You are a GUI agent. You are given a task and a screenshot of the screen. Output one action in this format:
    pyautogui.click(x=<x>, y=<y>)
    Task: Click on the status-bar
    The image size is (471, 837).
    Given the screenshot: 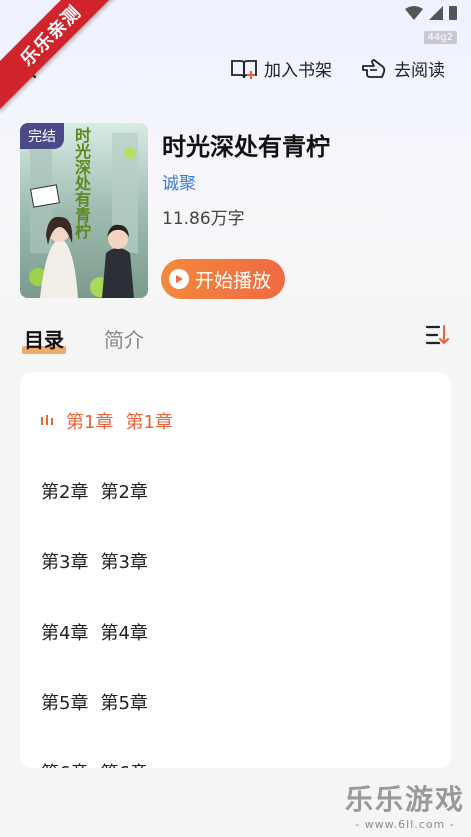 What is the action you would take?
    pyautogui.click(x=431, y=13)
    